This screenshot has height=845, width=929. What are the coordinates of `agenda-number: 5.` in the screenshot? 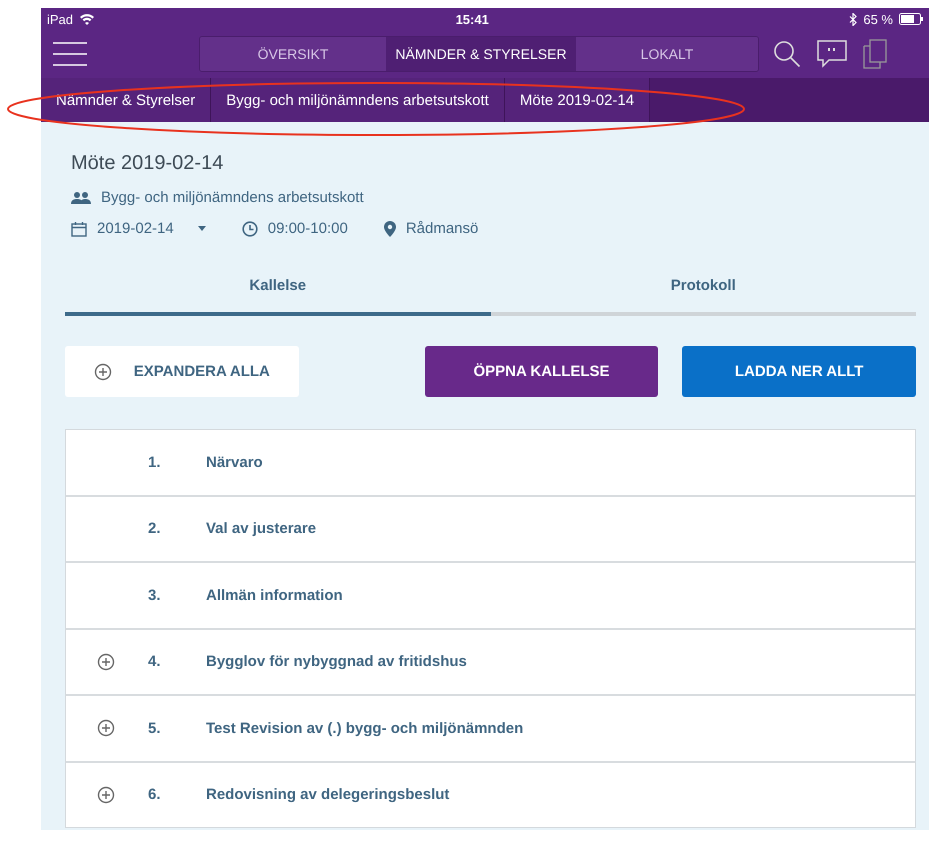 It's located at (154, 728).